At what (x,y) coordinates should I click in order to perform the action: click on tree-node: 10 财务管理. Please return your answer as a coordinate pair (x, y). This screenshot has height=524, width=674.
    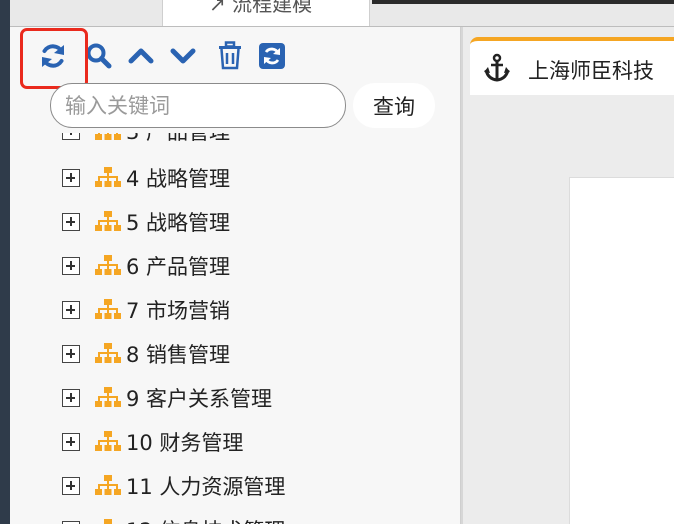
    Looking at the image, I should click on (152, 442).